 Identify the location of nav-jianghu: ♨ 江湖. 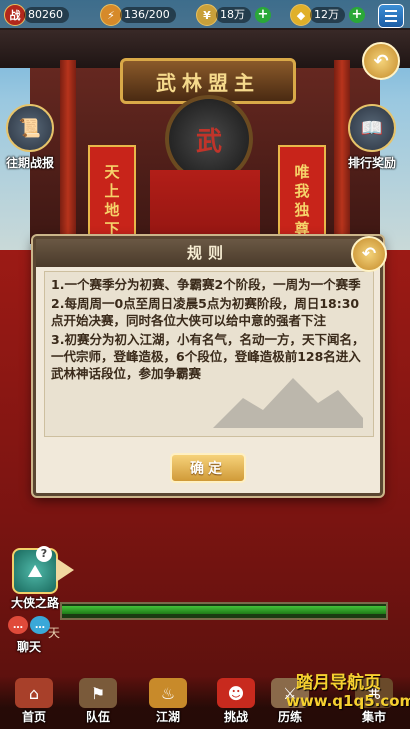
(168, 702).